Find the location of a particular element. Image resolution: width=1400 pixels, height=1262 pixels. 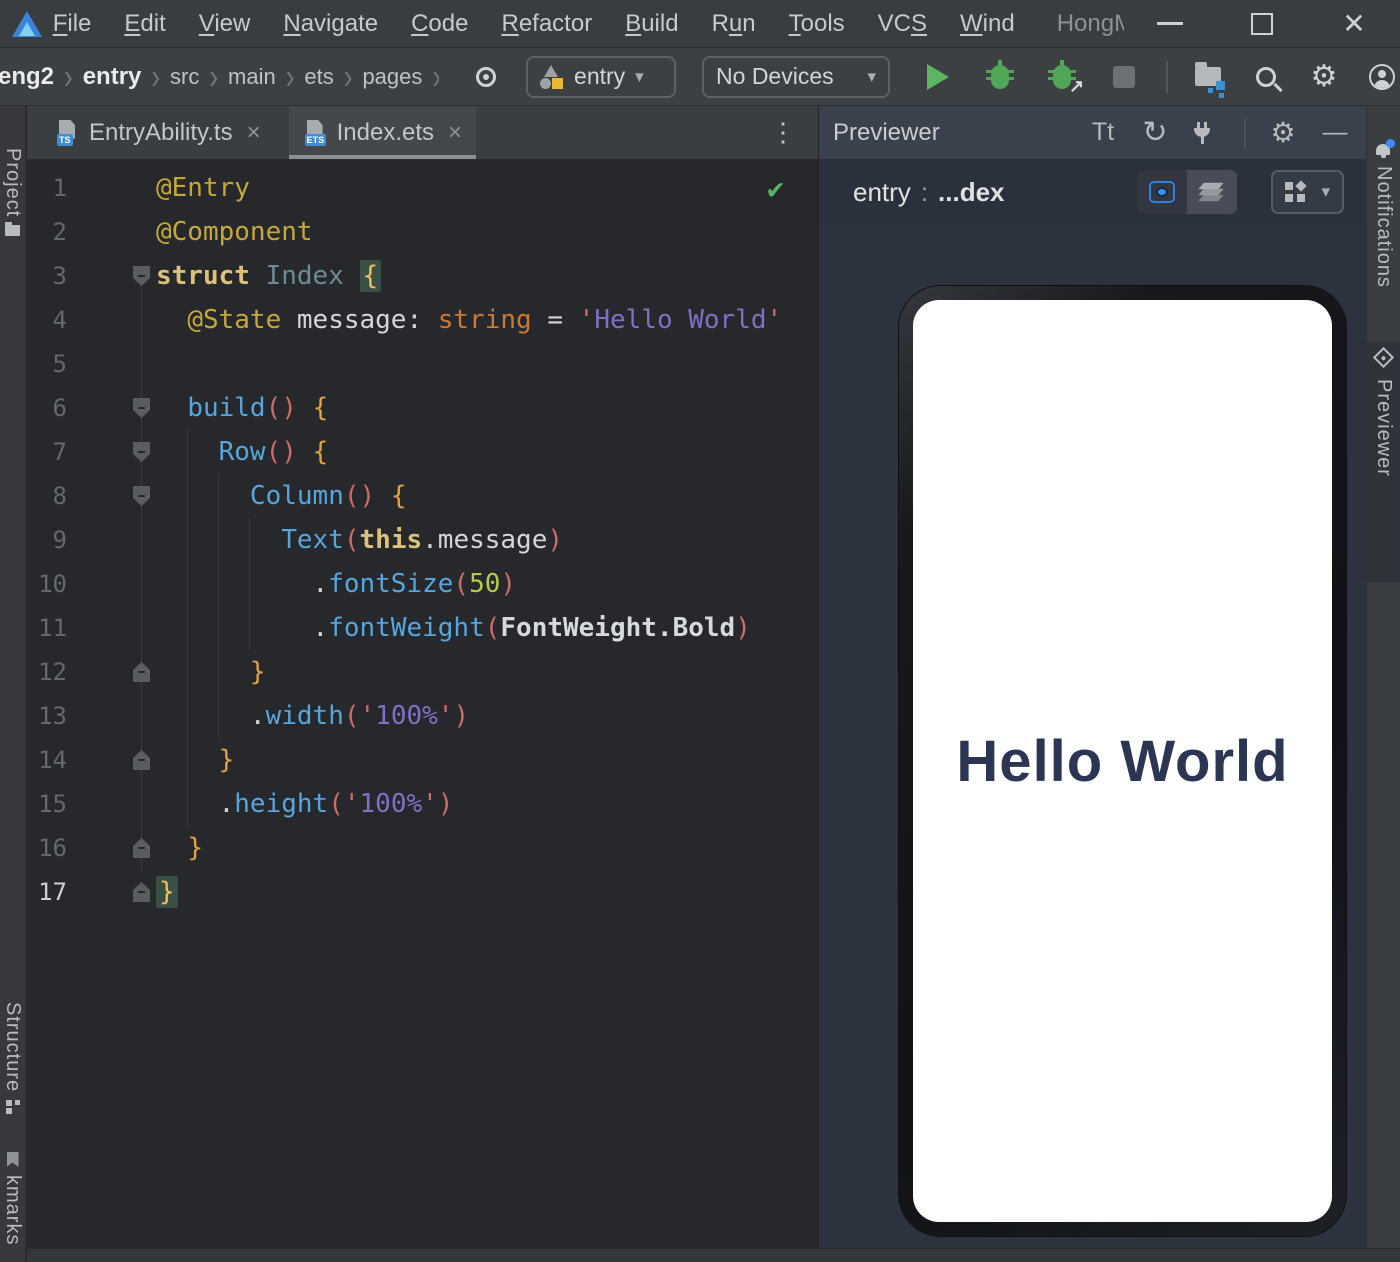

line-number: 4 is located at coordinates (47, 320).